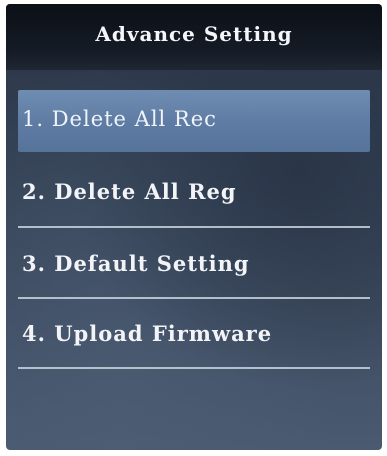 The image size is (387, 456). I want to click on menu-item-default-setting: 3. Default Setting, so click(194, 265).